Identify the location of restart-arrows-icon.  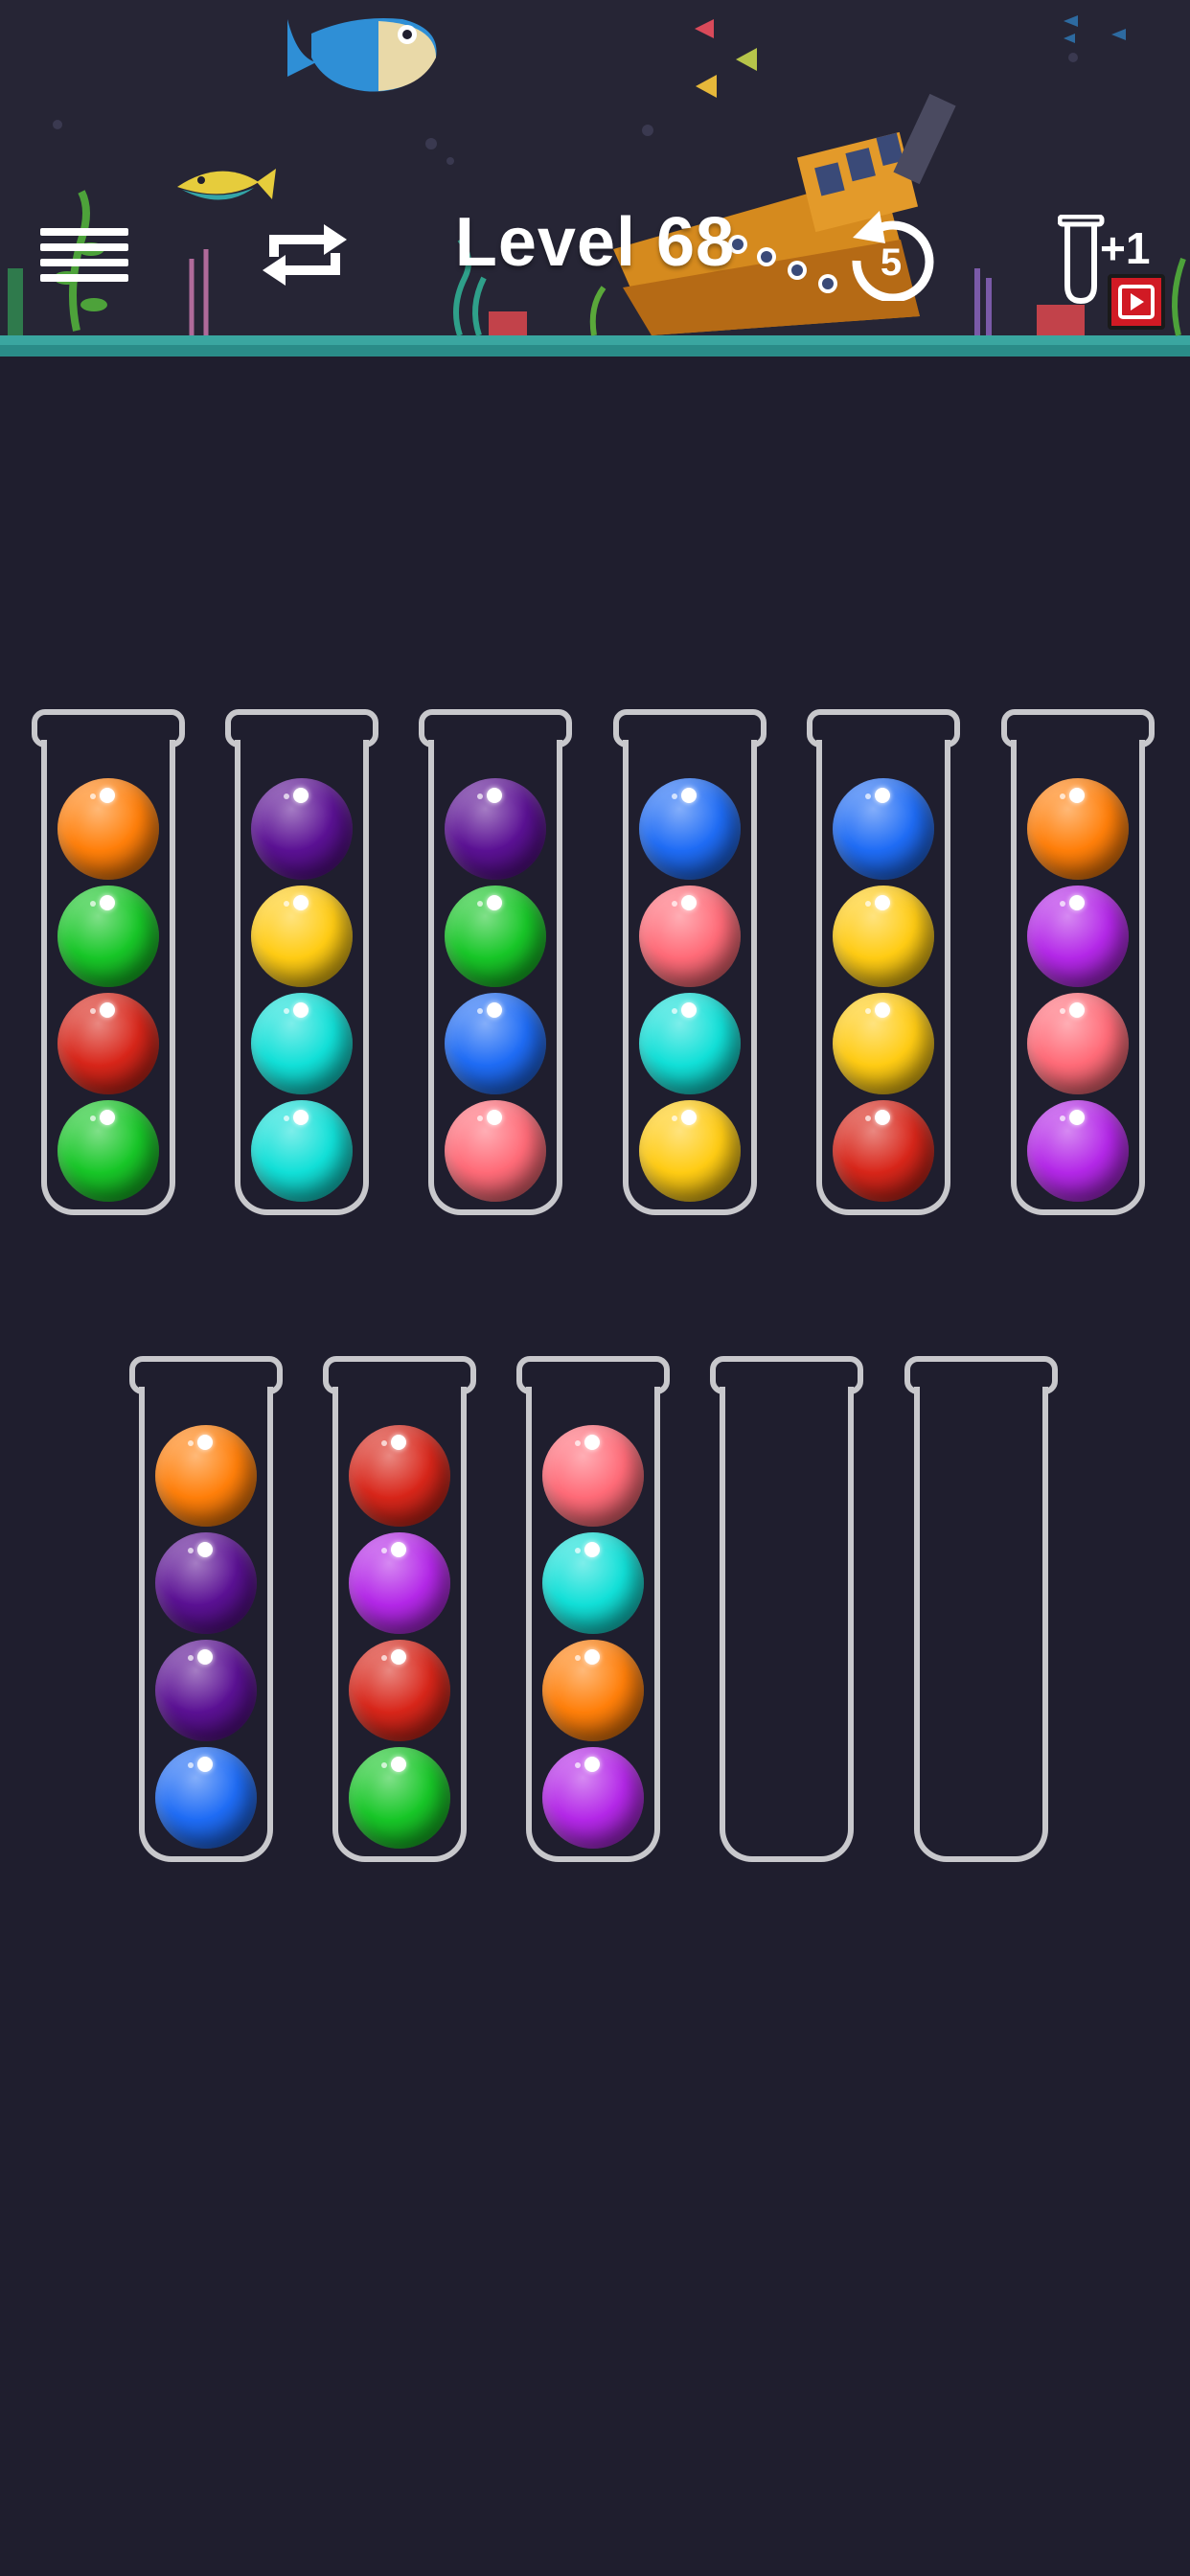
(305, 255).